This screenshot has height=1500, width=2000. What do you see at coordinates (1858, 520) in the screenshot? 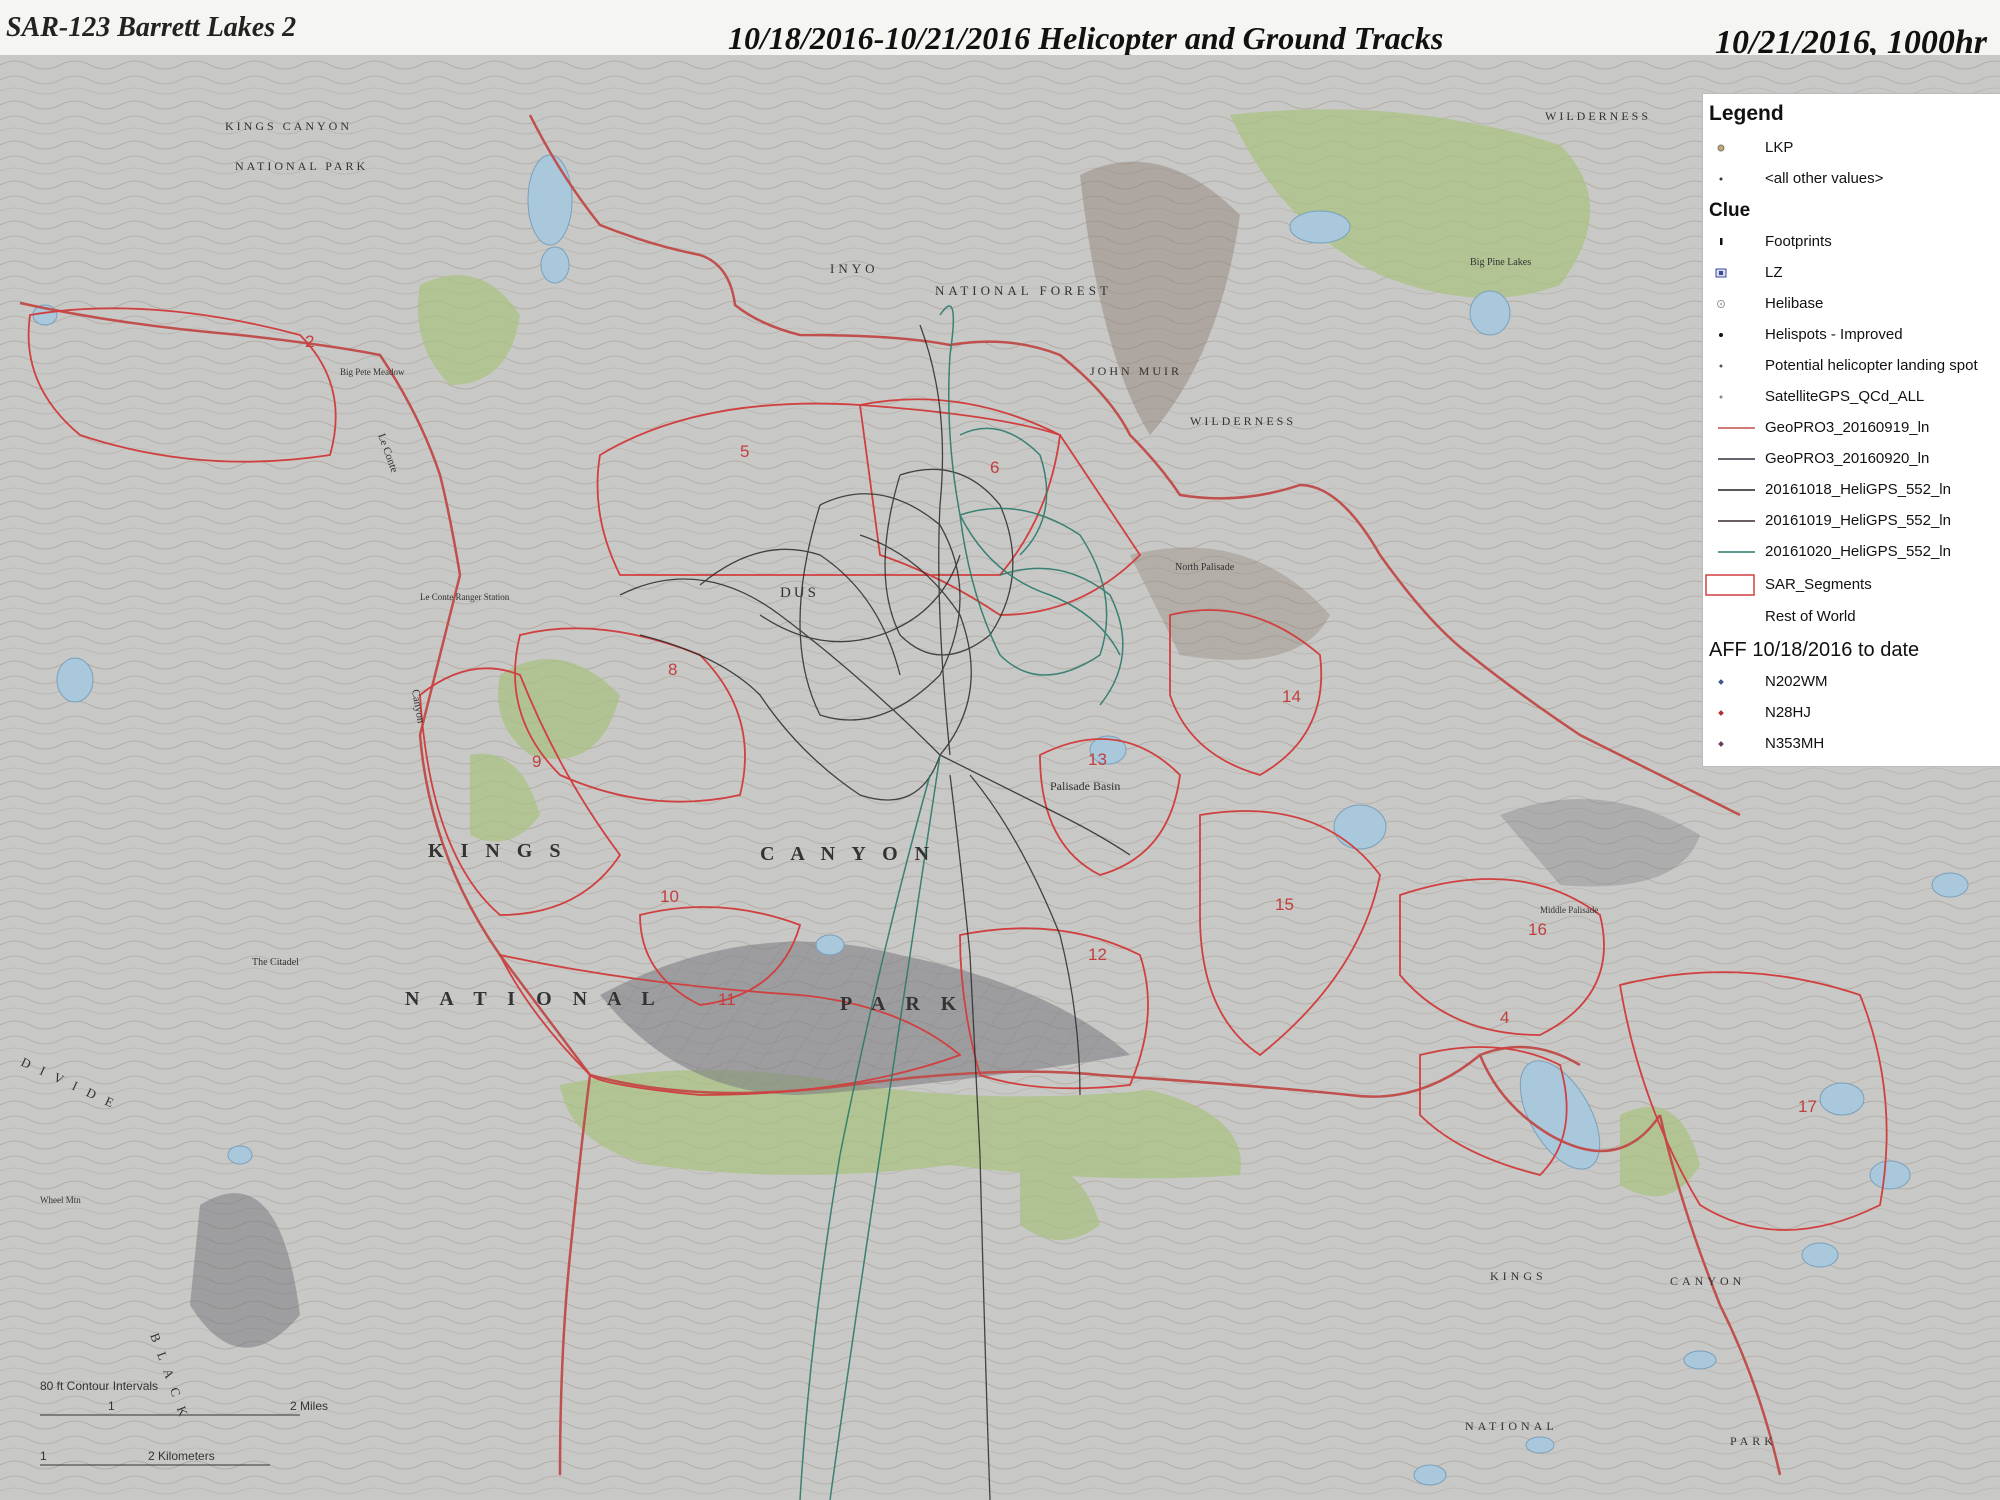
I see `legend-label: 20161019_HeliGPS_552_ln` at bounding box center [1858, 520].